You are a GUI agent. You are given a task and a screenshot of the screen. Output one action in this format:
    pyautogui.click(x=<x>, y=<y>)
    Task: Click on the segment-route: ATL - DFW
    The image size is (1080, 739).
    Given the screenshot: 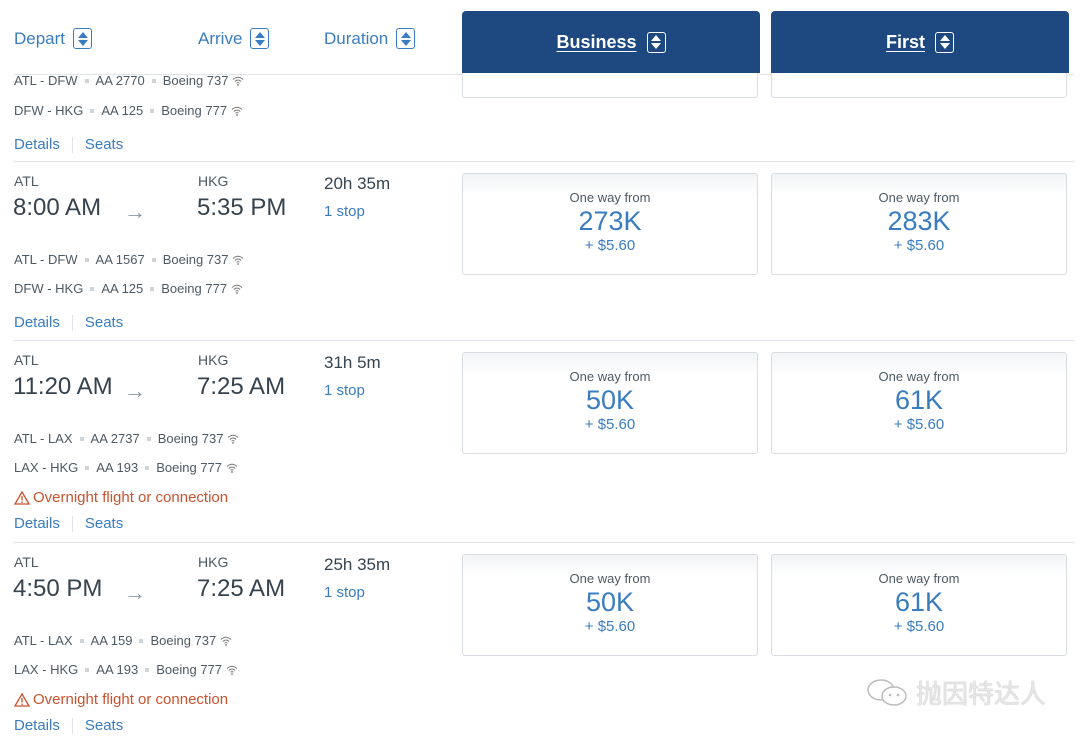 What is the action you would take?
    pyautogui.click(x=46, y=259)
    